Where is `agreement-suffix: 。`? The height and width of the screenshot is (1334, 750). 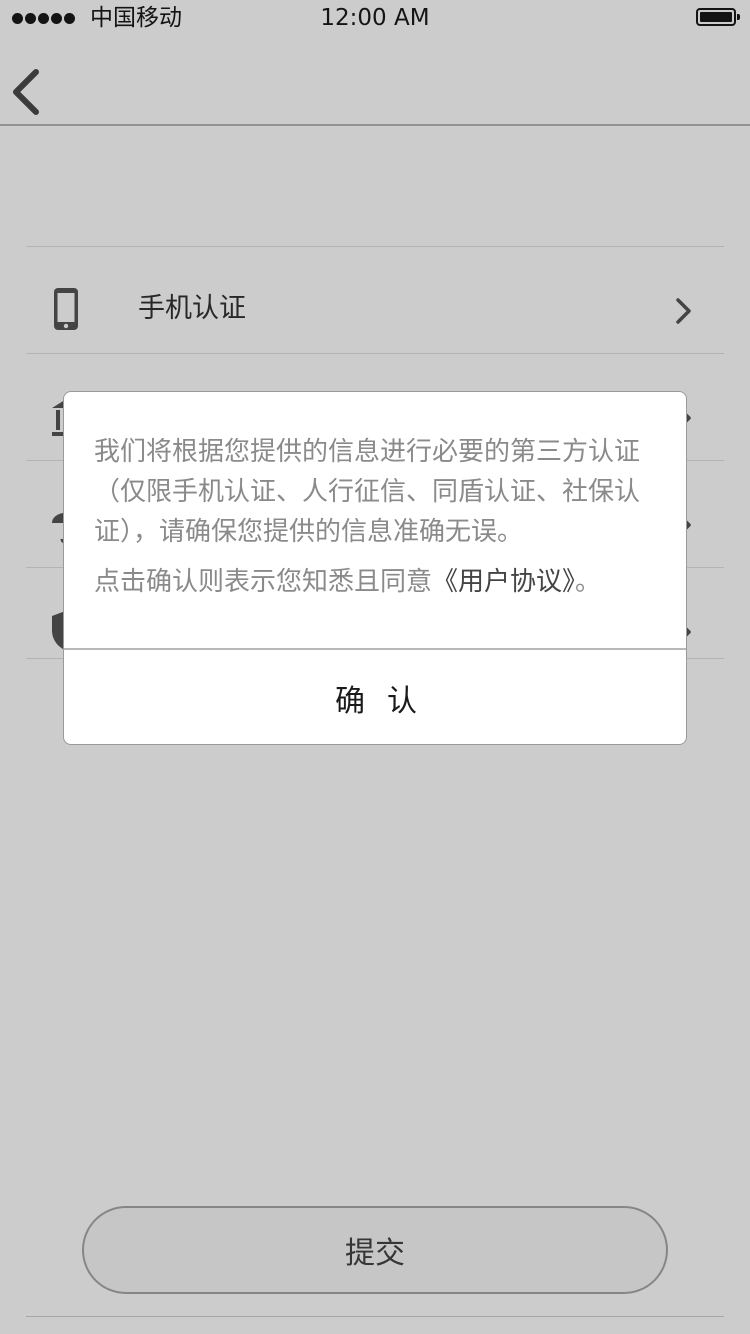
agreement-suffix: 。 is located at coordinates (588, 582).